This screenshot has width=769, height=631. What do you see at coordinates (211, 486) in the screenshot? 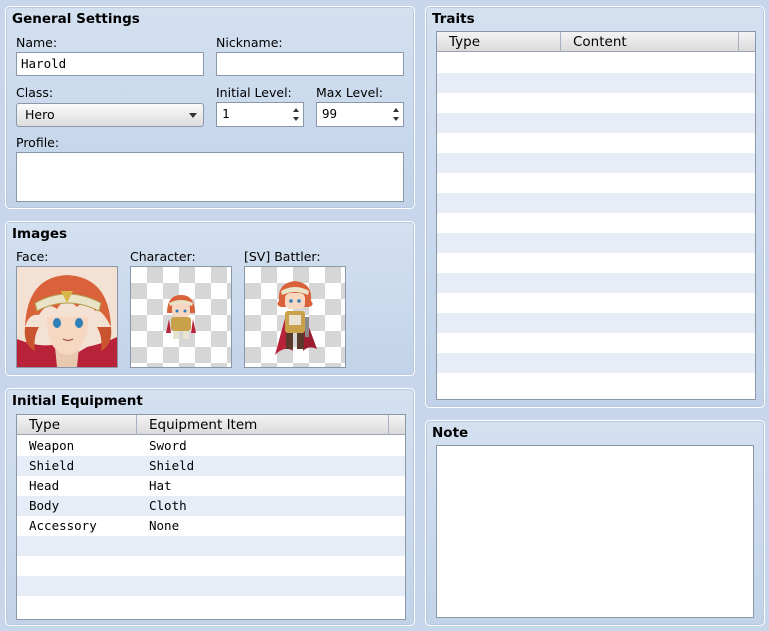
I see `table-row: Head Hat` at bounding box center [211, 486].